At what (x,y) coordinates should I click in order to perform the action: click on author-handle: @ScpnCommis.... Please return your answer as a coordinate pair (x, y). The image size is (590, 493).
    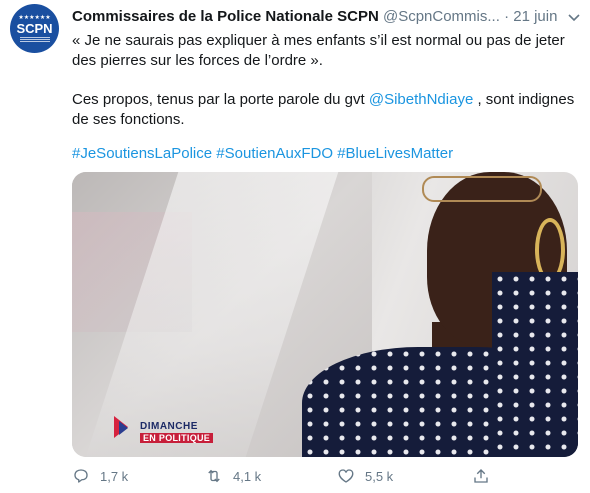
    Looking at the image, I should click on (441, 16).